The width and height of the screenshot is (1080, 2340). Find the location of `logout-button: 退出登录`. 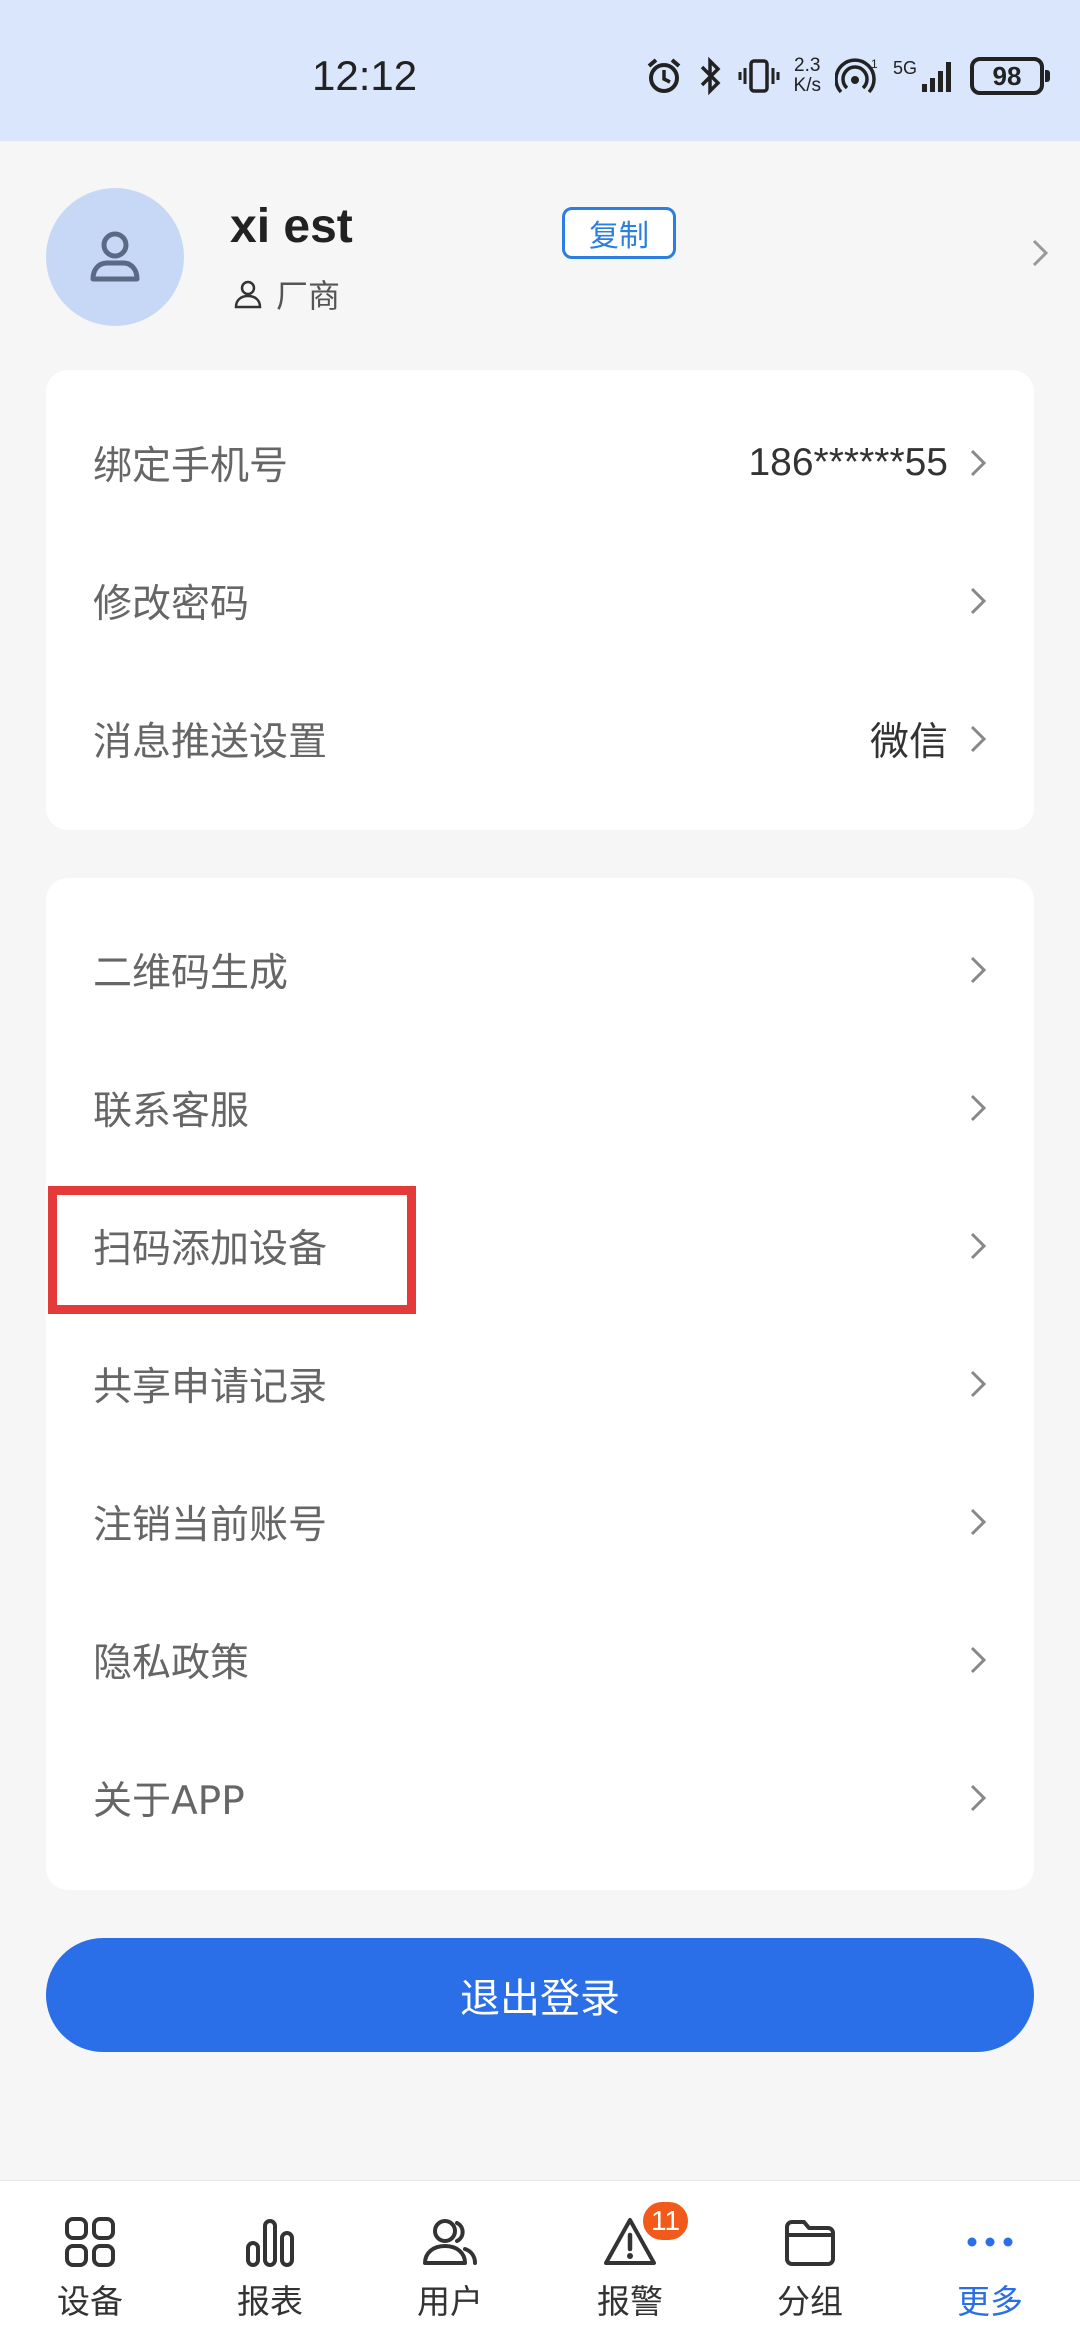

logout-button: 退出登录 is located at coordinates (540, 1995).